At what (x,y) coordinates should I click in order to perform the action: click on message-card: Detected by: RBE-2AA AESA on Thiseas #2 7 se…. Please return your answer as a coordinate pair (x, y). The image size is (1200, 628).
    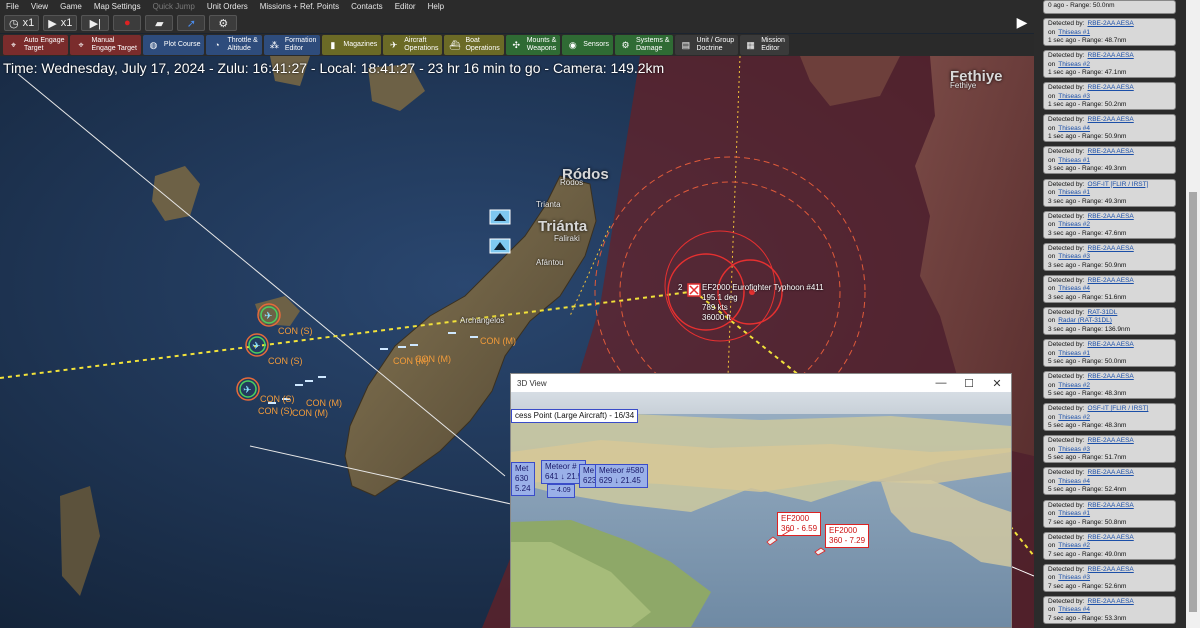
    Looking at the image, I should click on (1109, 545).